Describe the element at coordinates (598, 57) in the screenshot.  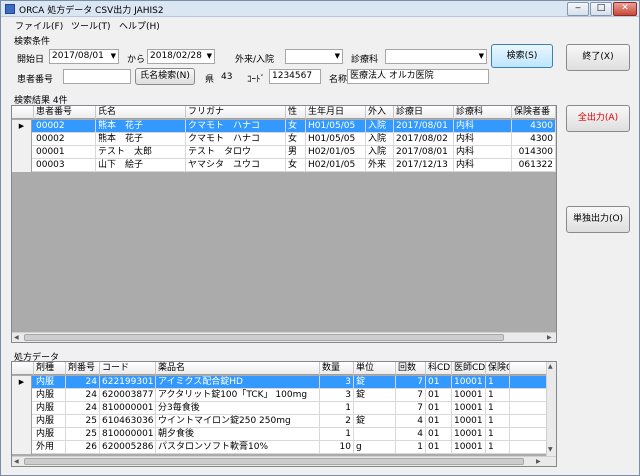
I see `exit-button: 終了(X)` at that location.